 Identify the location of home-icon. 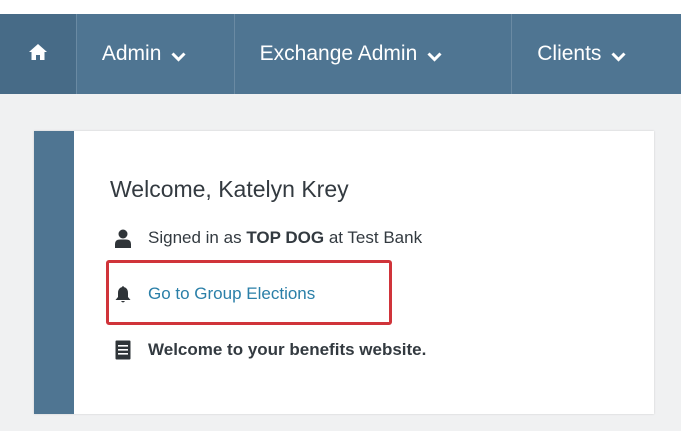
(38, 54).